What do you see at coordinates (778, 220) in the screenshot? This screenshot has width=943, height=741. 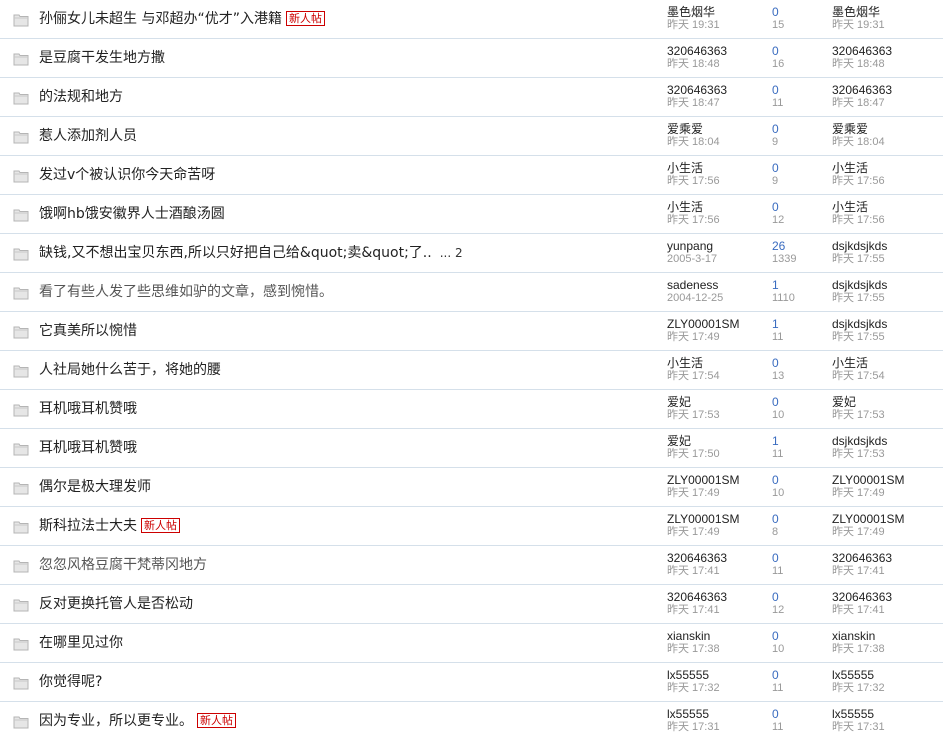 I see `view-count: 12` at bounding box center [778, 220].